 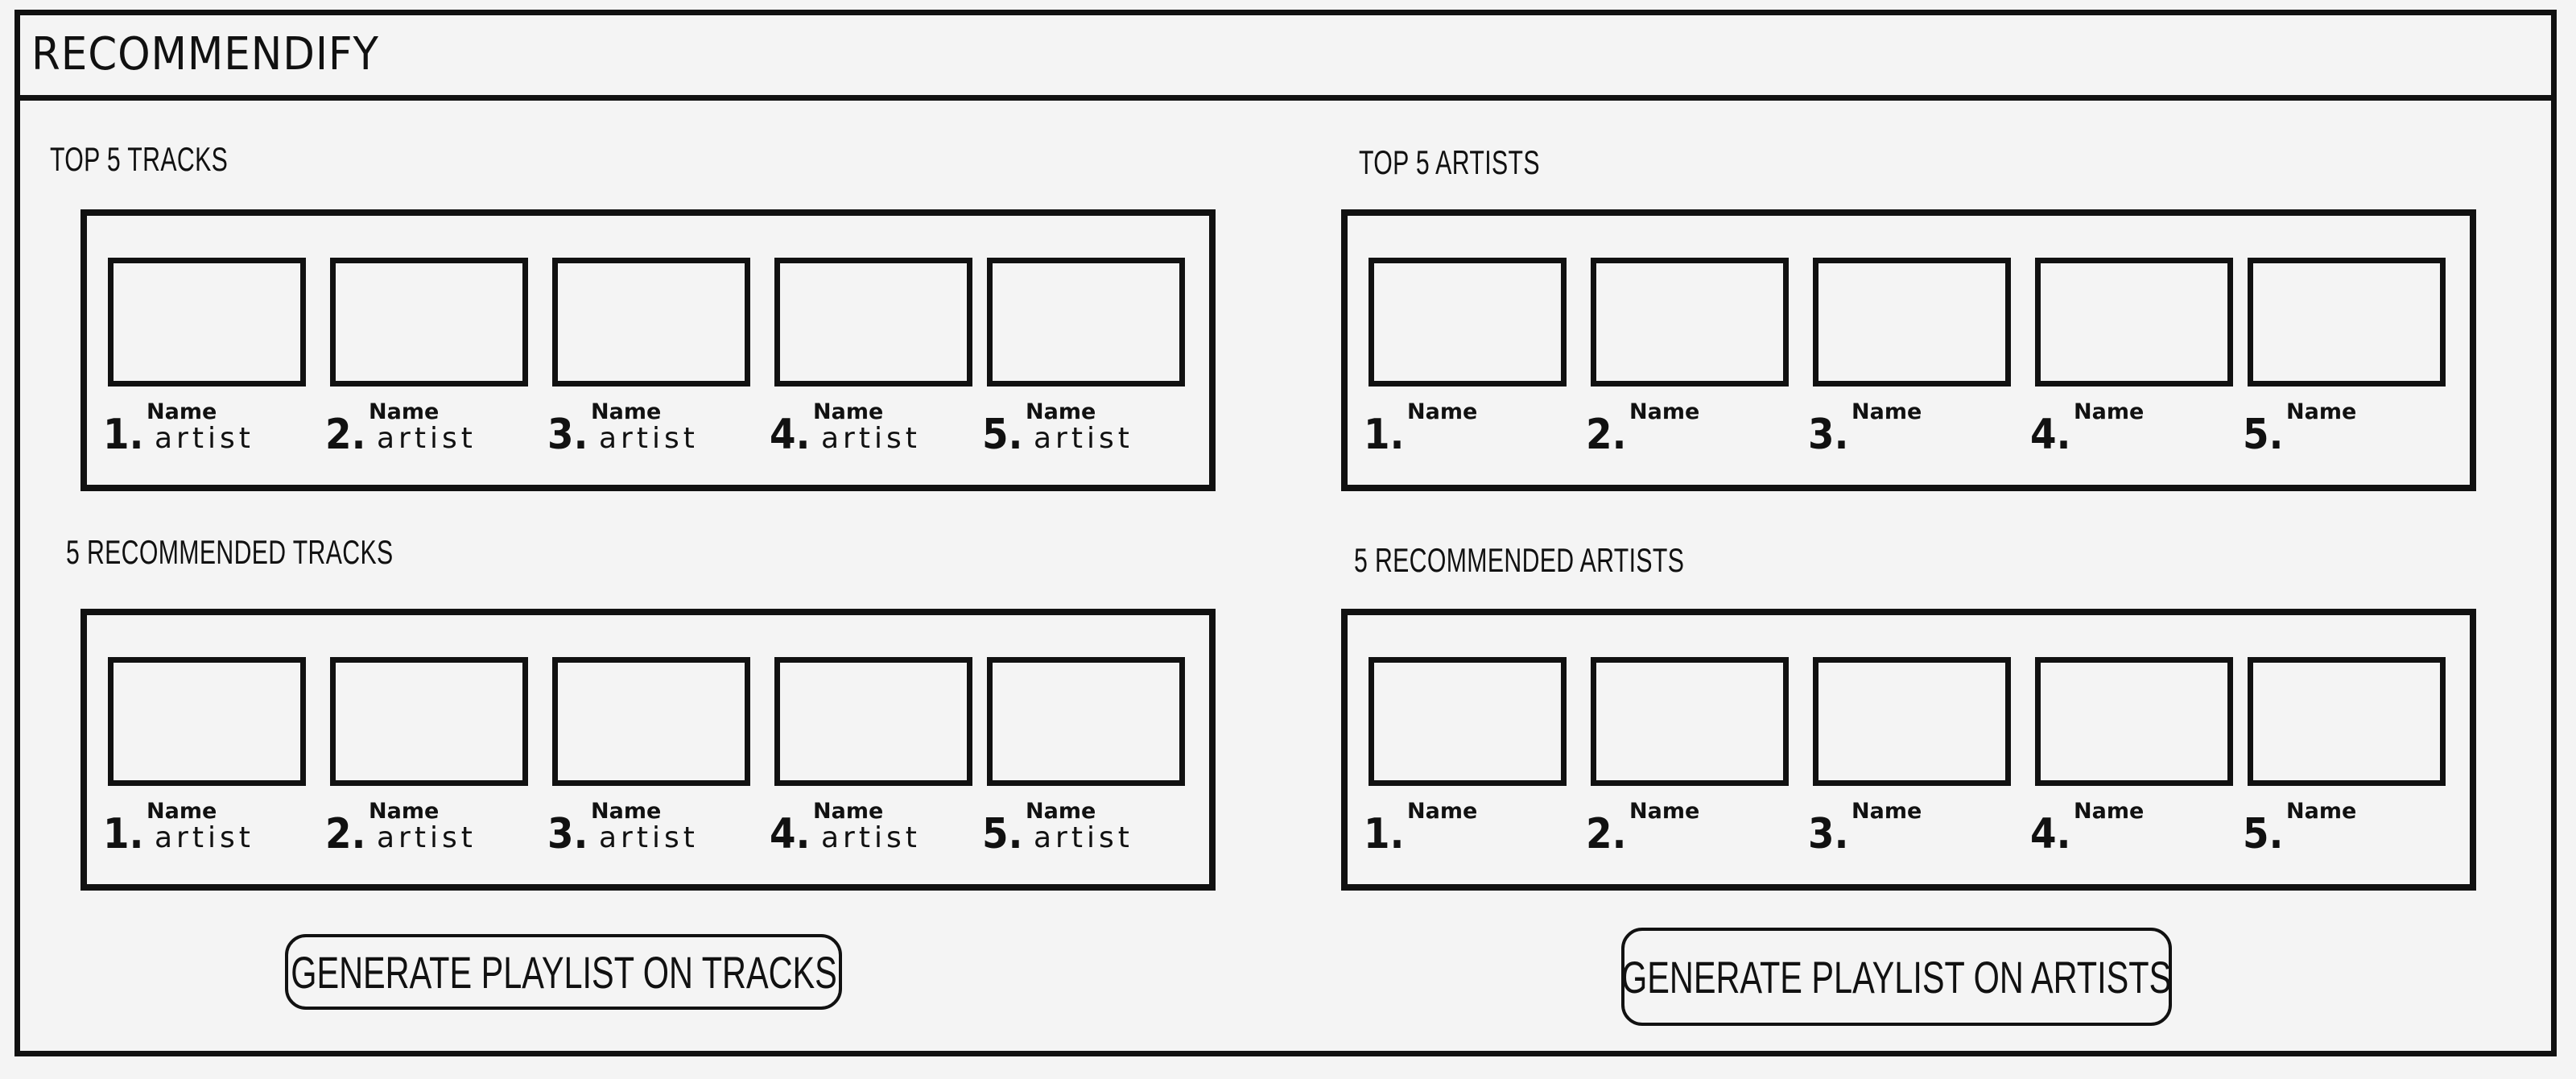 What do you see at coordinates (230, 552) in the screenshot?
I see `recommended-tracks-heading: 5 RECOMMENDED TRACKS` at bounding box center [230, 552].